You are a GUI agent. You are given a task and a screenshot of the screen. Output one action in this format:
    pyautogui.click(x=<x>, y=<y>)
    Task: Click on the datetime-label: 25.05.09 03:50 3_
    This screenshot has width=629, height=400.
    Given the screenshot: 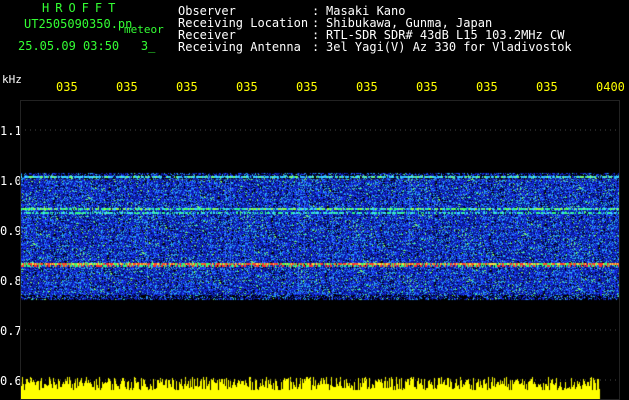 What is the action you would take?
    pyautogui.click(x=86, y=46)
    